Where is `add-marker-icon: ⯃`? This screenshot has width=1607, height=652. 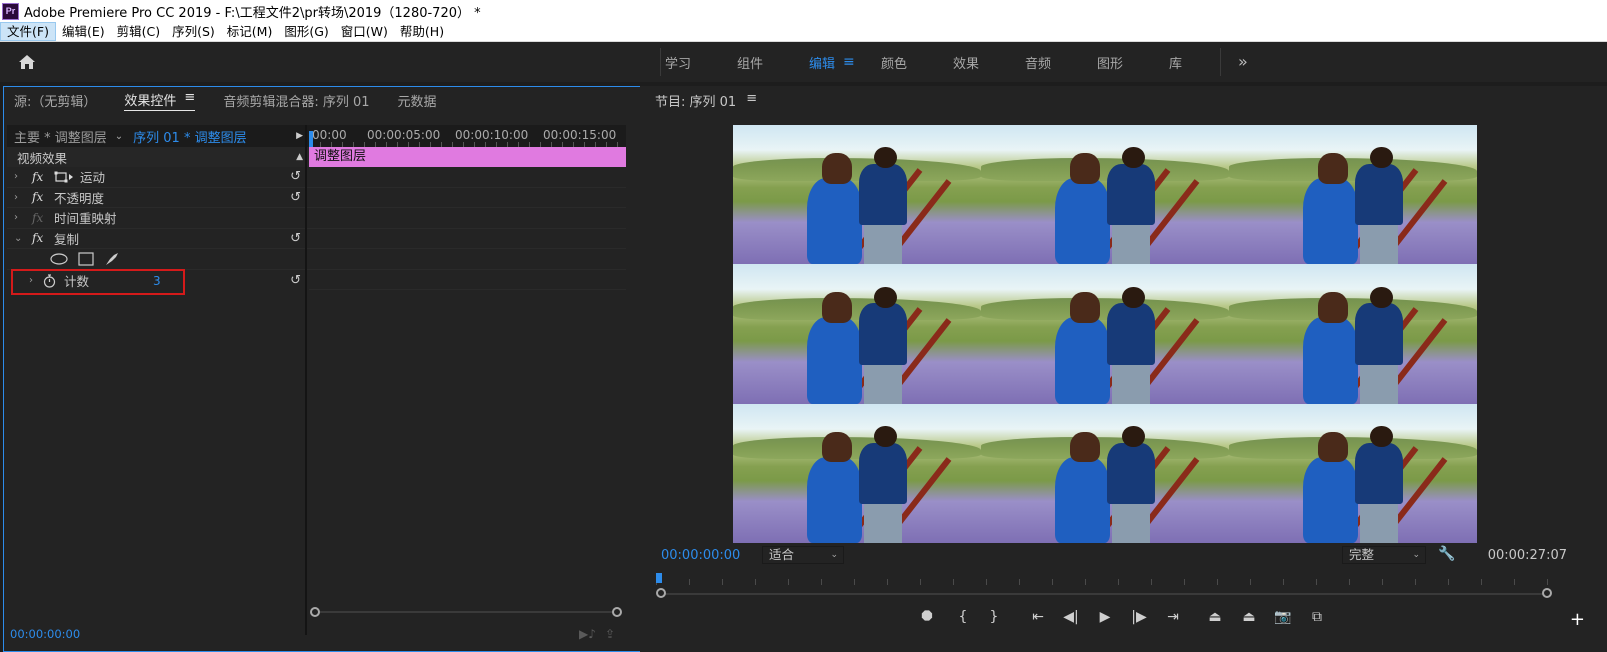
add-marker-icon: ⯃ is located at coordinates (927, 617).